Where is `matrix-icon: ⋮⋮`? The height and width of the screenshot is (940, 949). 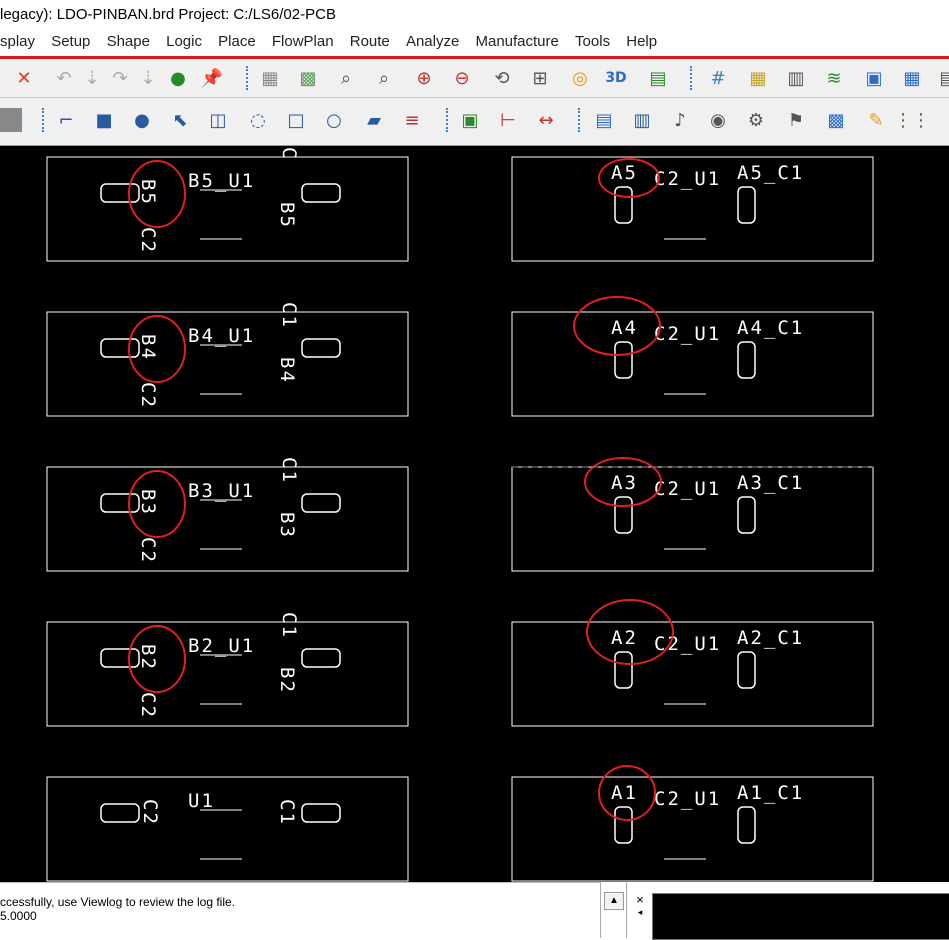
matrix-icon: ⋮⋮ is located at coordinates (912, 120).